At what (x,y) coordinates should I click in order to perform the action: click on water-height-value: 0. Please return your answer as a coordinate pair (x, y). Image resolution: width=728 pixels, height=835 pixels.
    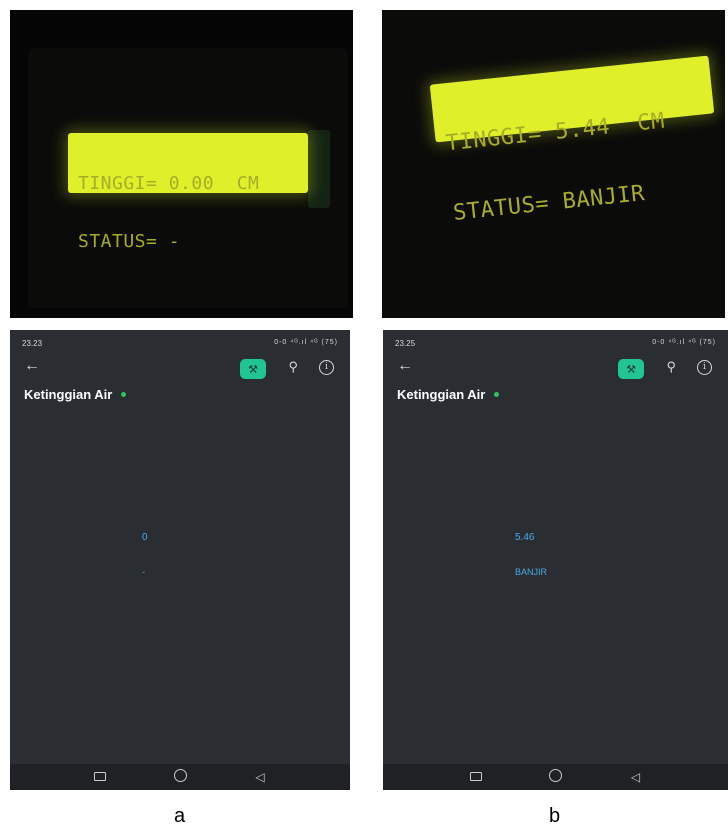
    Looking at the image, I should click on (145, 537).